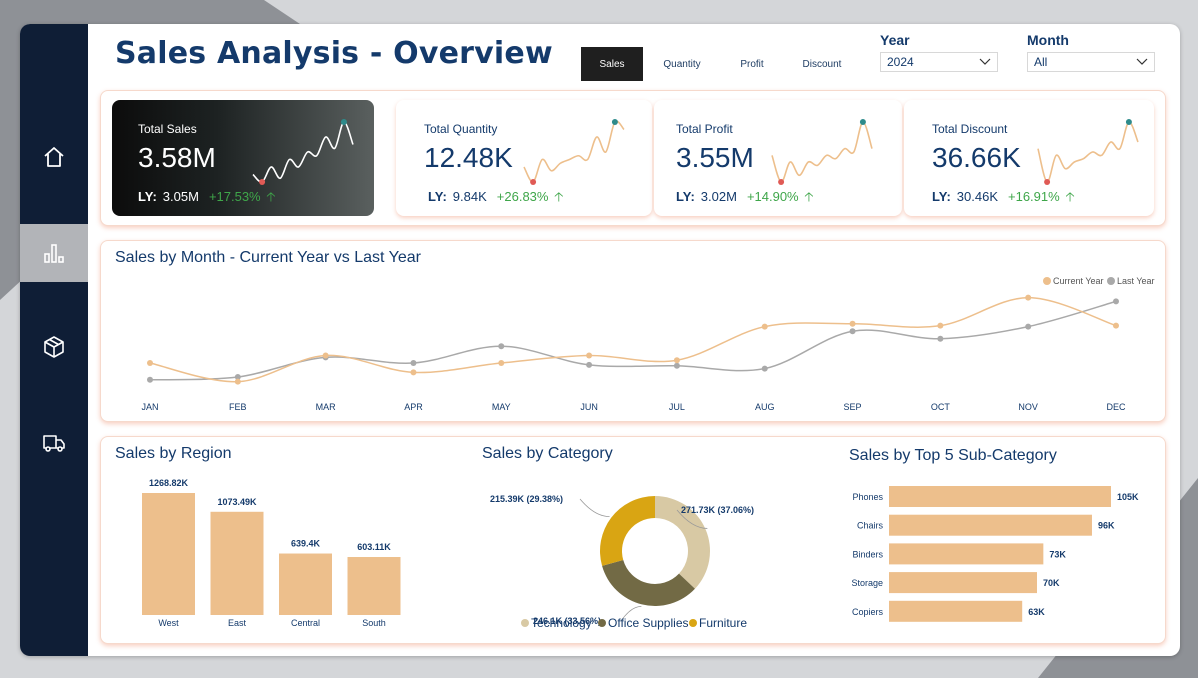  What do you see at coordinates (745, 199) in the screenshot?
I see `kpi-last-year: LY: 3.02M +14.90% 🡡` at bounding box center [745, 199].